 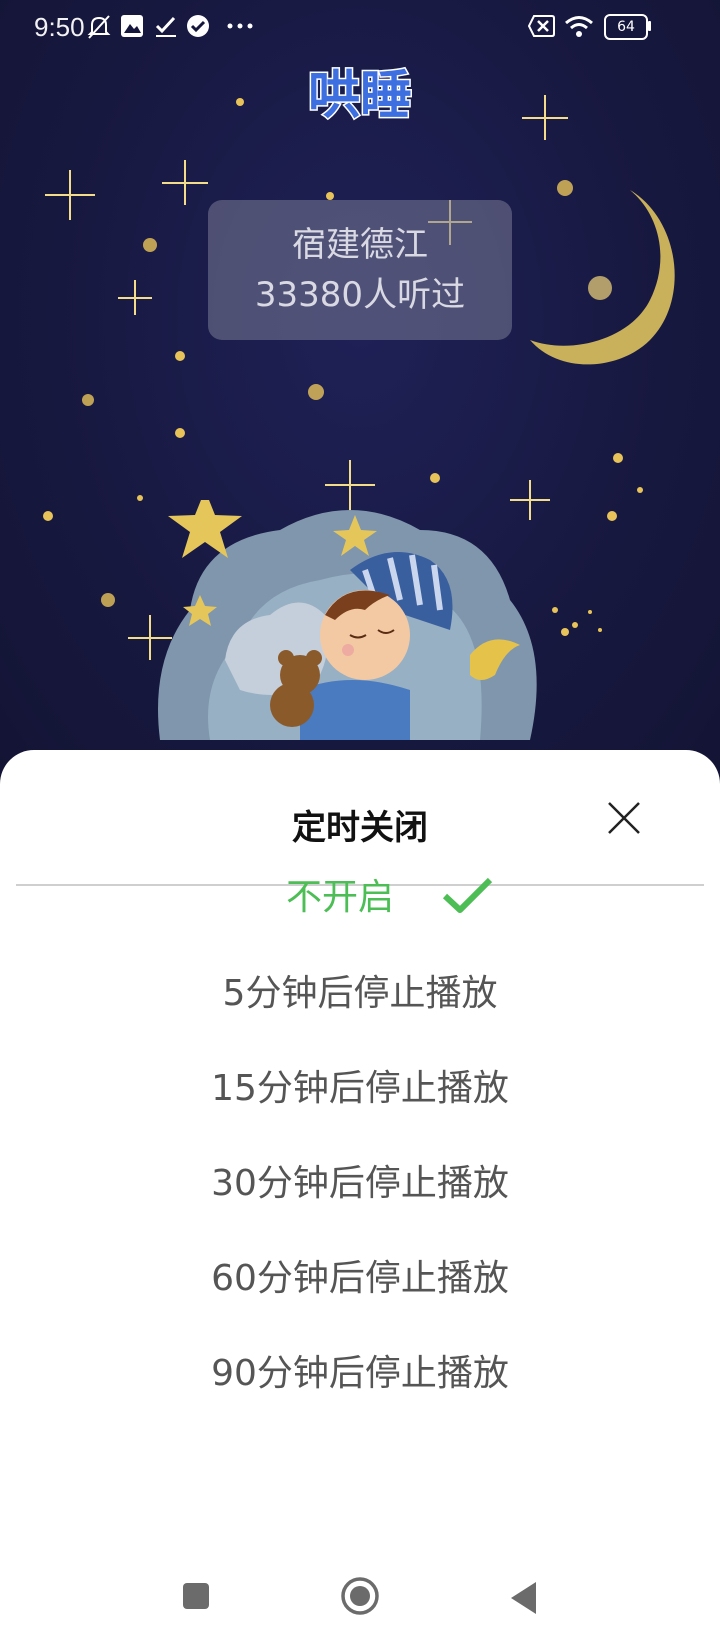 What do you see at coordinates (240, 26) in the screenshot?
I see `more-dots-icon` at bounding box center [240, 26].